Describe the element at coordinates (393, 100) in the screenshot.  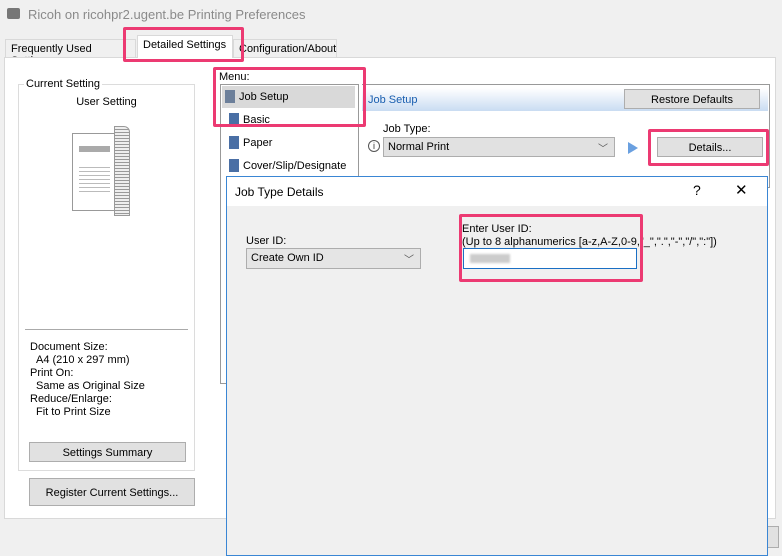
I see `job-setup-header-label: Job Setup` at that location.